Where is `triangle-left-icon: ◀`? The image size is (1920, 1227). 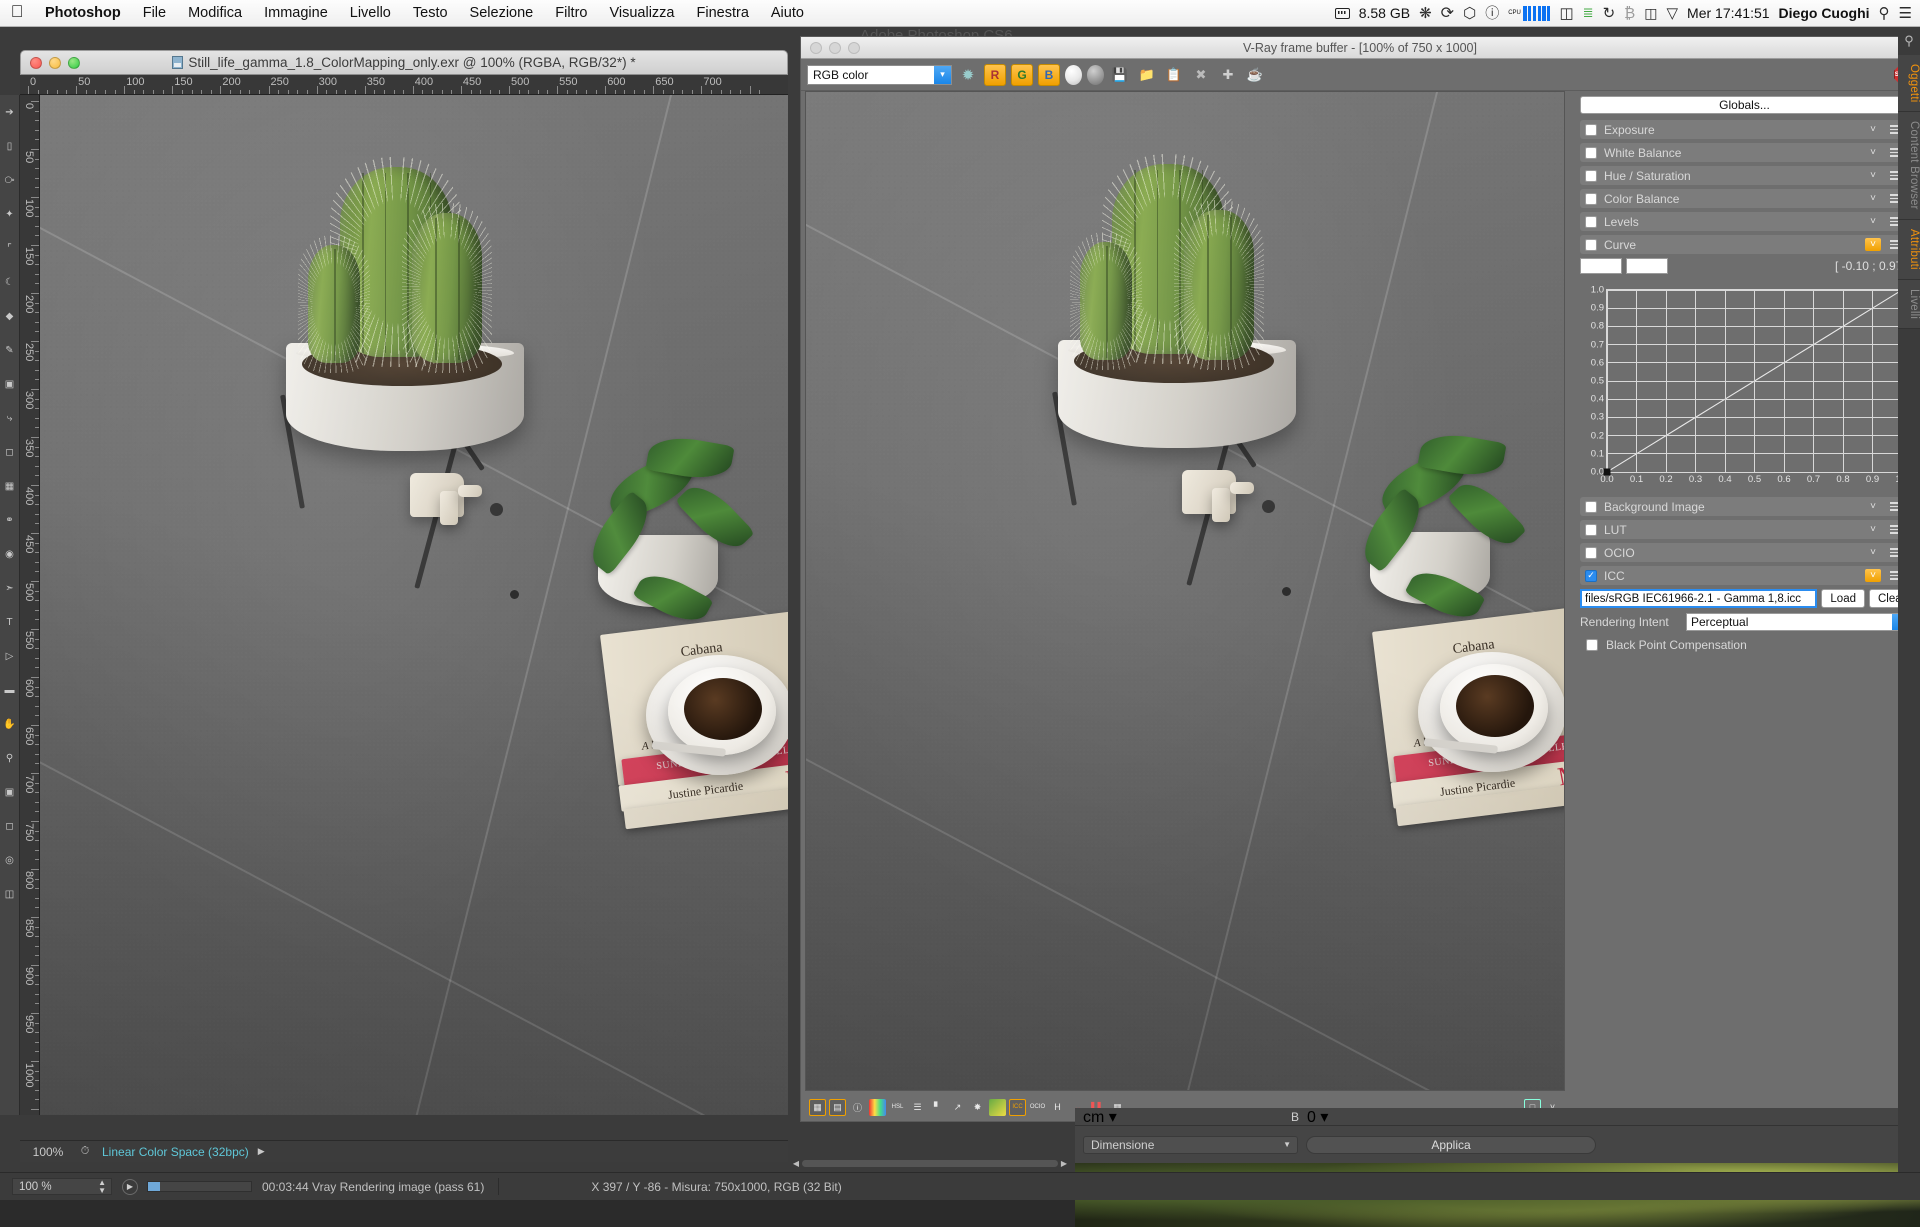
triangle-left-icon: ◀ is located at coordinates (796, 1163).